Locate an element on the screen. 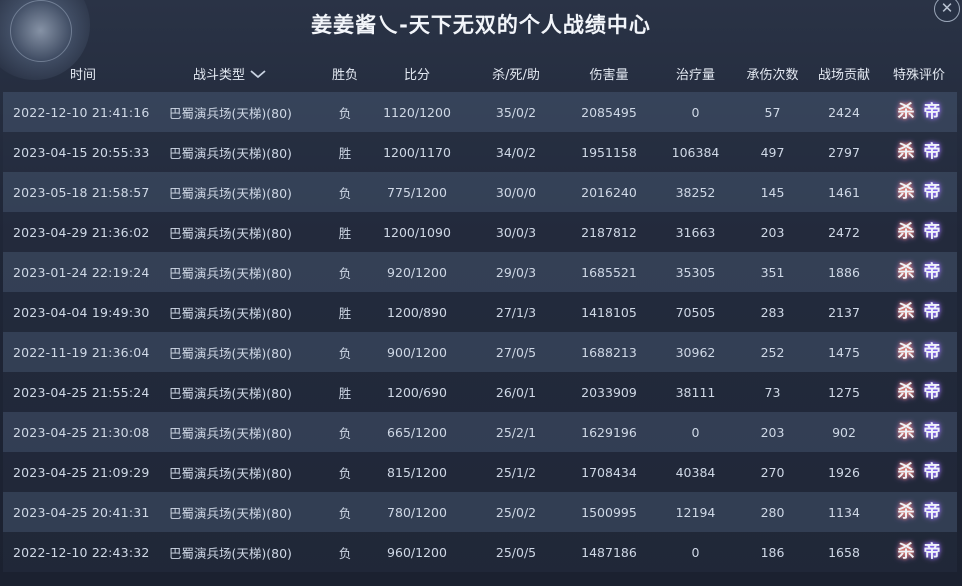 This screenshot has height=586, width=962. cell-time: 2023-04-25 20:41:31 is located at coordinates (81, 512).